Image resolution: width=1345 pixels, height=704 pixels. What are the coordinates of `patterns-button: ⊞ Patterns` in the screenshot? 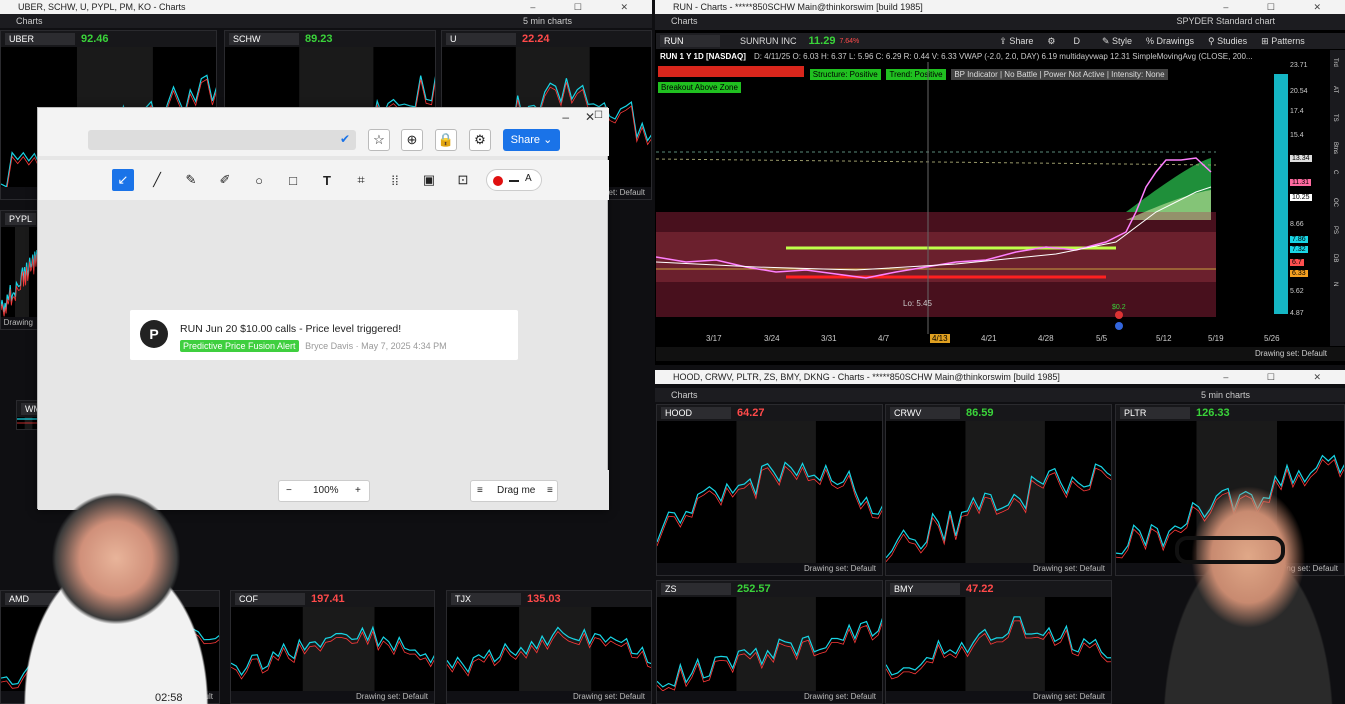 It's located at (1283, 41).